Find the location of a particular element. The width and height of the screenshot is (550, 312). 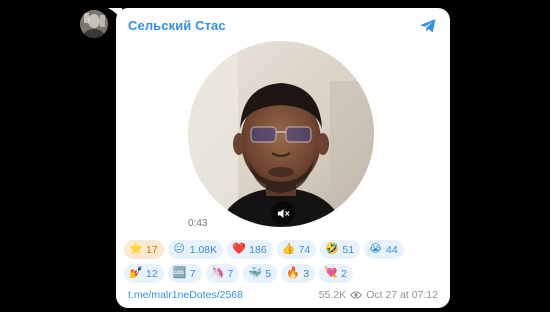

reaction-count: 1.08K is located at coordinates (203, 249).